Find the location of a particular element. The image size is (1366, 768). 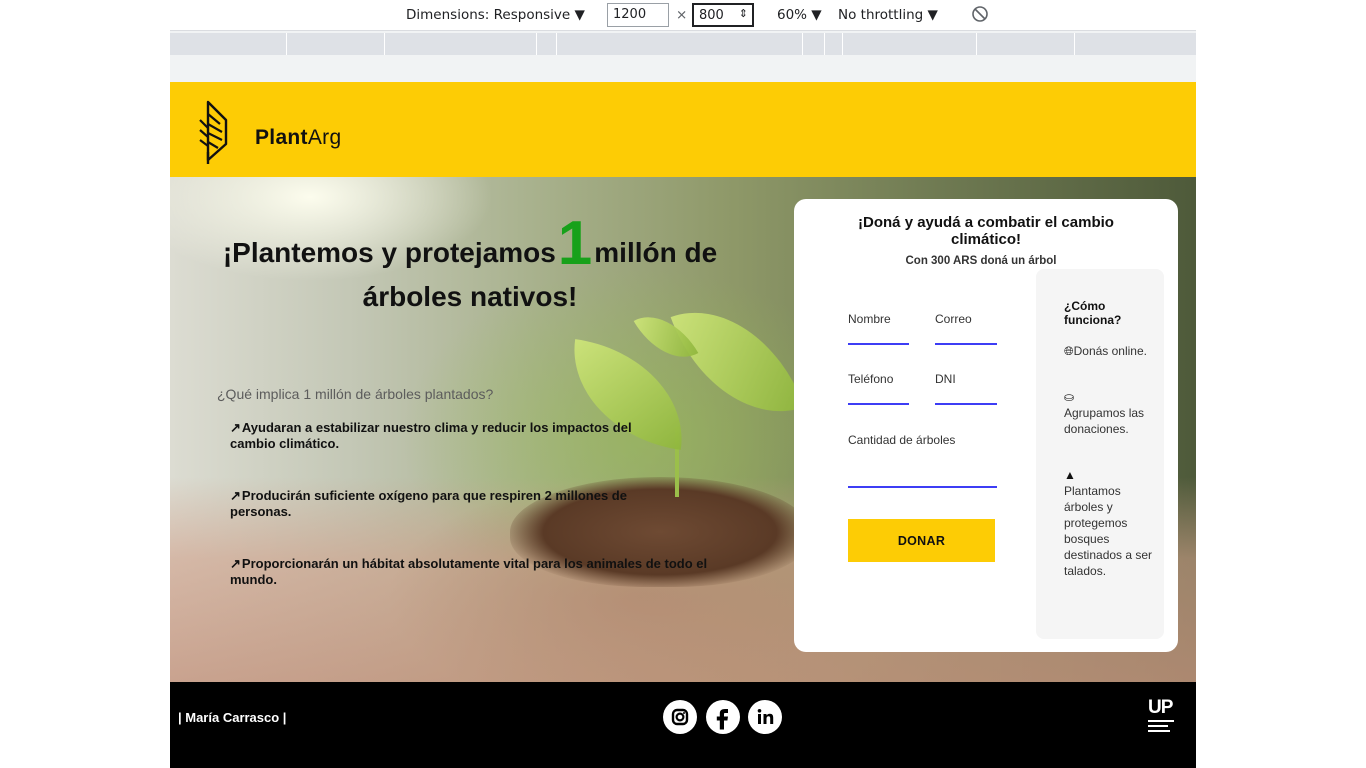

how-step: 🌐︎Donás online. is located at coordinates (1109, 351).